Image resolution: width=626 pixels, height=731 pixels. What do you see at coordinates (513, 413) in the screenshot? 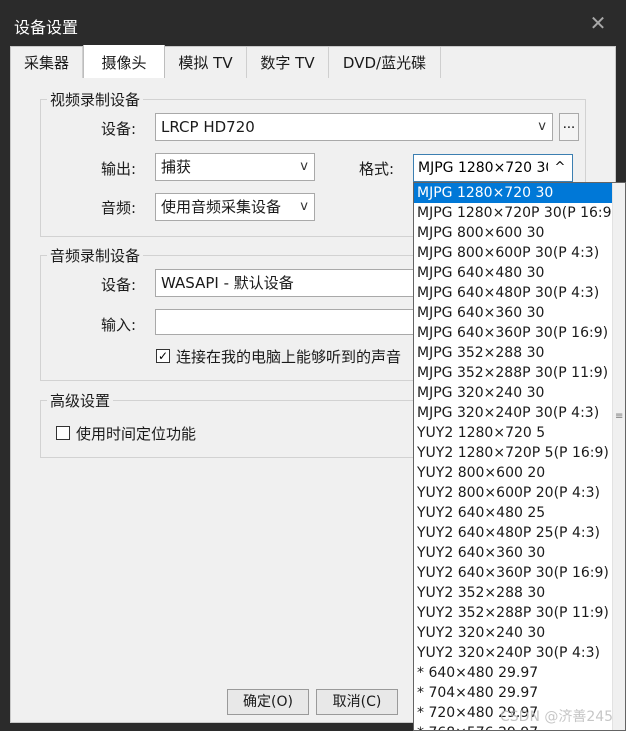
I see `format-option: MJPG 320×240P 30(P 4:3)` at bounding box center [513, 413].